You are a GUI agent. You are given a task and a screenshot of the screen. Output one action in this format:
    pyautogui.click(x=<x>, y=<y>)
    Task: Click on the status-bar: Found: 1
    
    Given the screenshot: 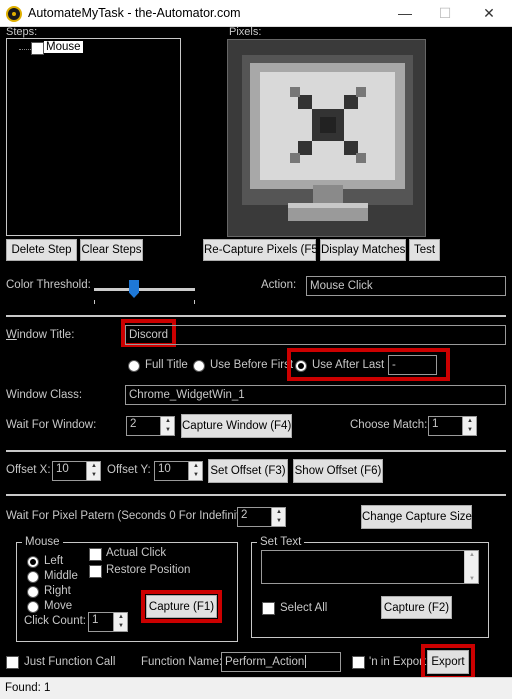 What is the action you would take?
    pyautogui.click(x=256, y=688)
    